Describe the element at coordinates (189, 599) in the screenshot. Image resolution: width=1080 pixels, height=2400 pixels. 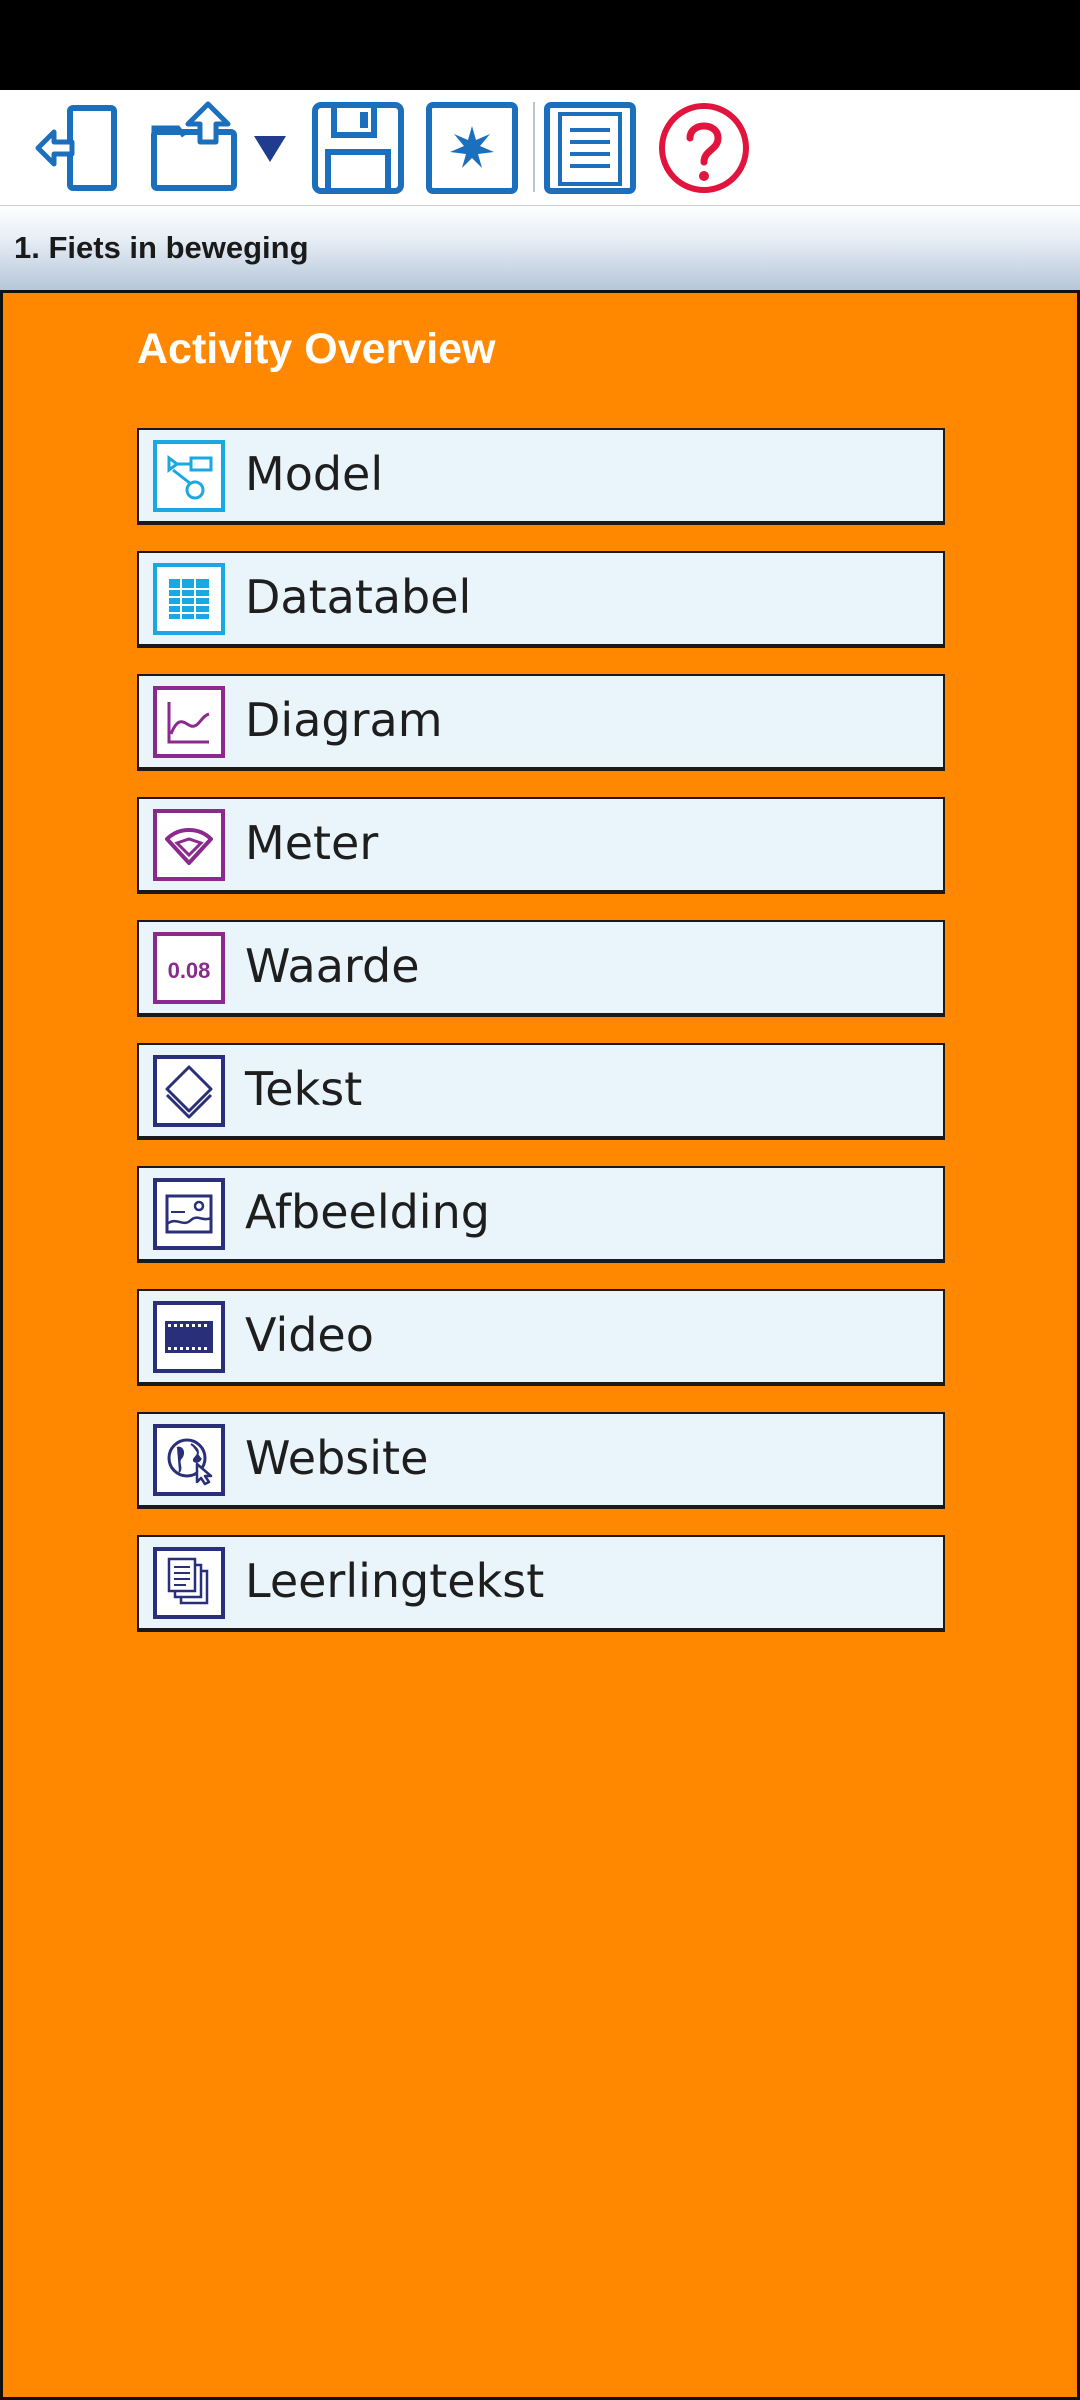
I see `table-icon` at that location.